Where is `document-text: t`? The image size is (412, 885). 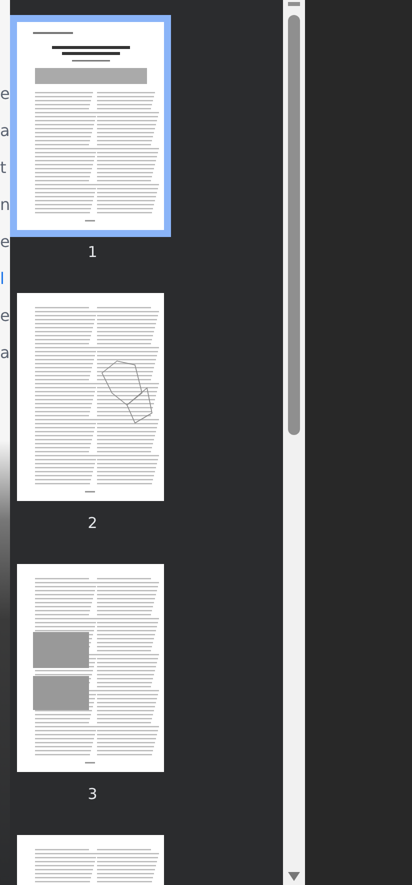
document-text: t is located at coordinates (4, 168).